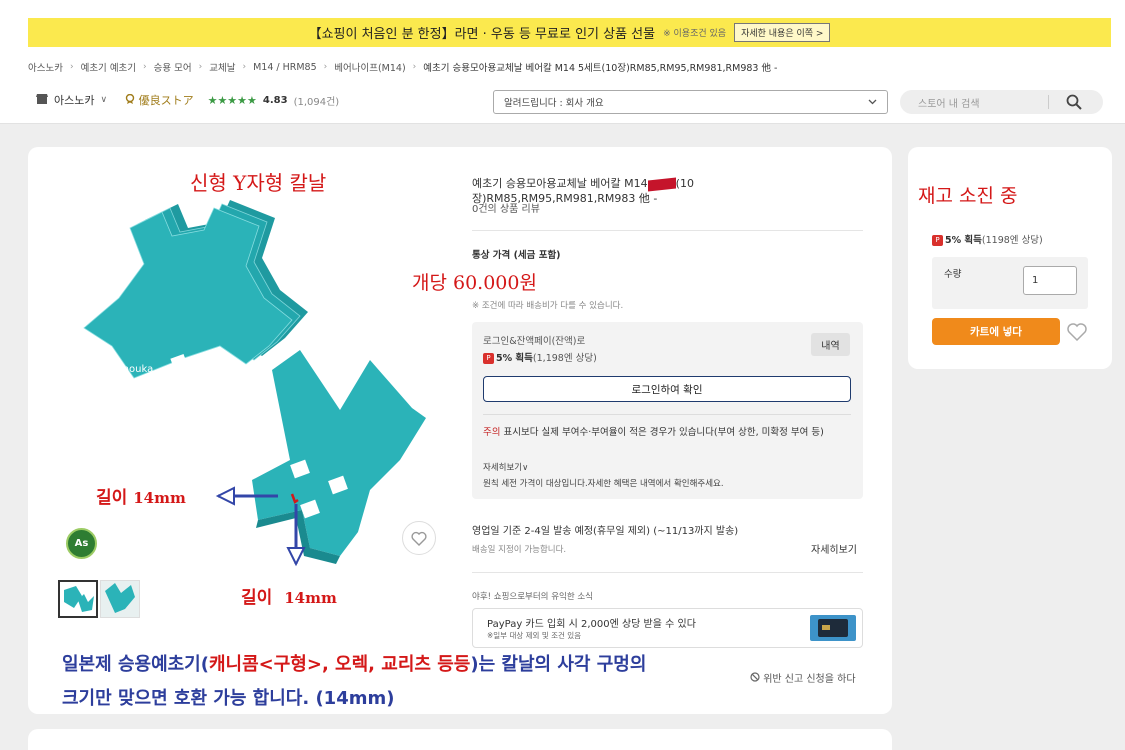  What do you see at coordinates (74, 100) in the screenshot?
I see `store-name: 아스노카` at bounding box center [74, 100].